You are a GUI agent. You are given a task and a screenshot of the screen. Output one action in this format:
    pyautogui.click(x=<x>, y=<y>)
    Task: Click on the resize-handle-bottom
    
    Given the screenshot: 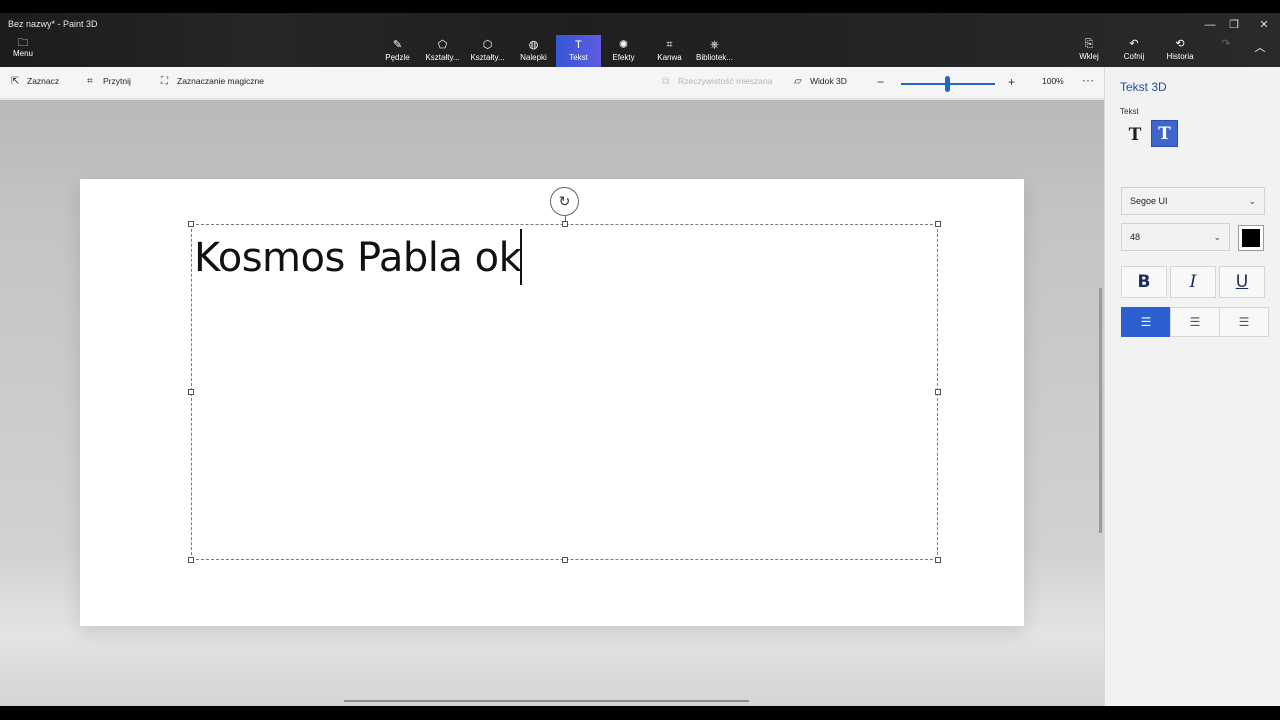 What is the action you would take?
    pyautogui.click(x=565, y=560)
    